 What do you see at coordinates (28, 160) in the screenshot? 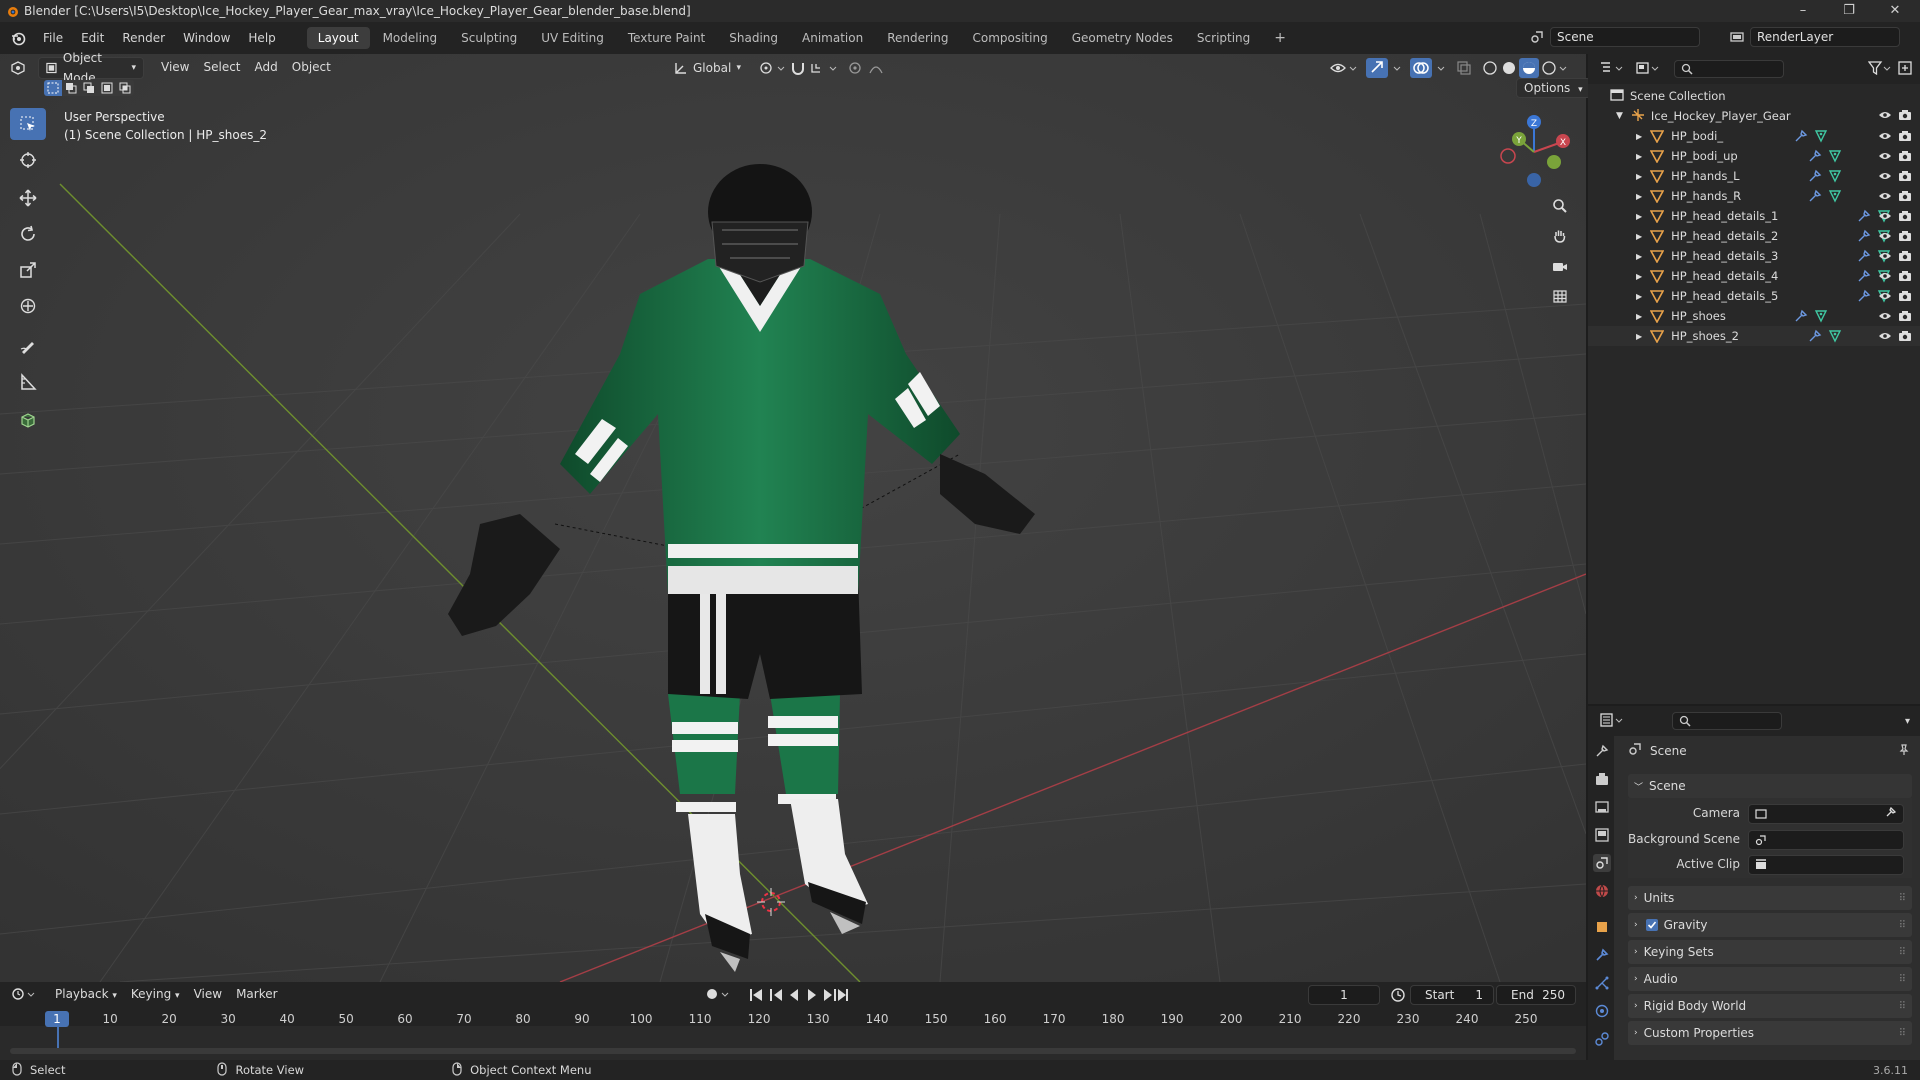
I see `cursor-tool-icon` at bounding box center [28, 160].